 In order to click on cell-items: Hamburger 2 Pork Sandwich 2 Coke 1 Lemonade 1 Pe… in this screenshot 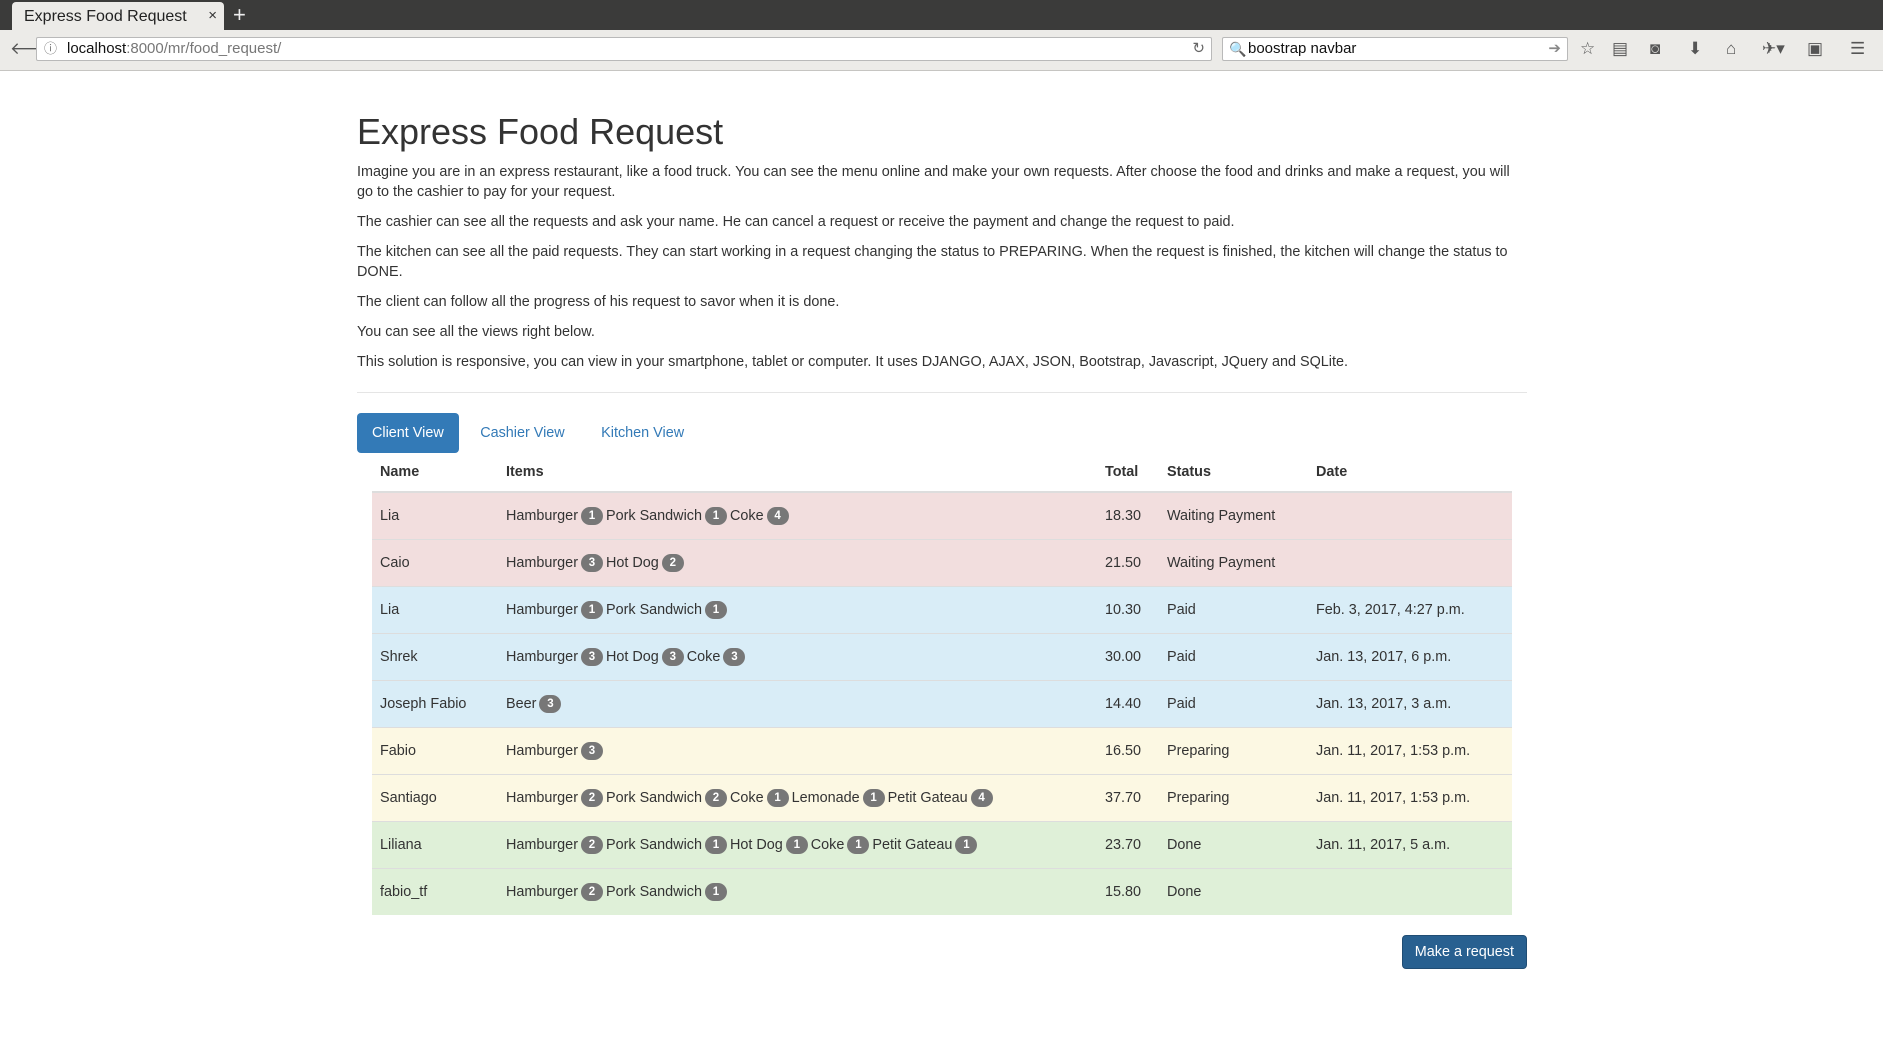, I will do `click(797, 798)`.